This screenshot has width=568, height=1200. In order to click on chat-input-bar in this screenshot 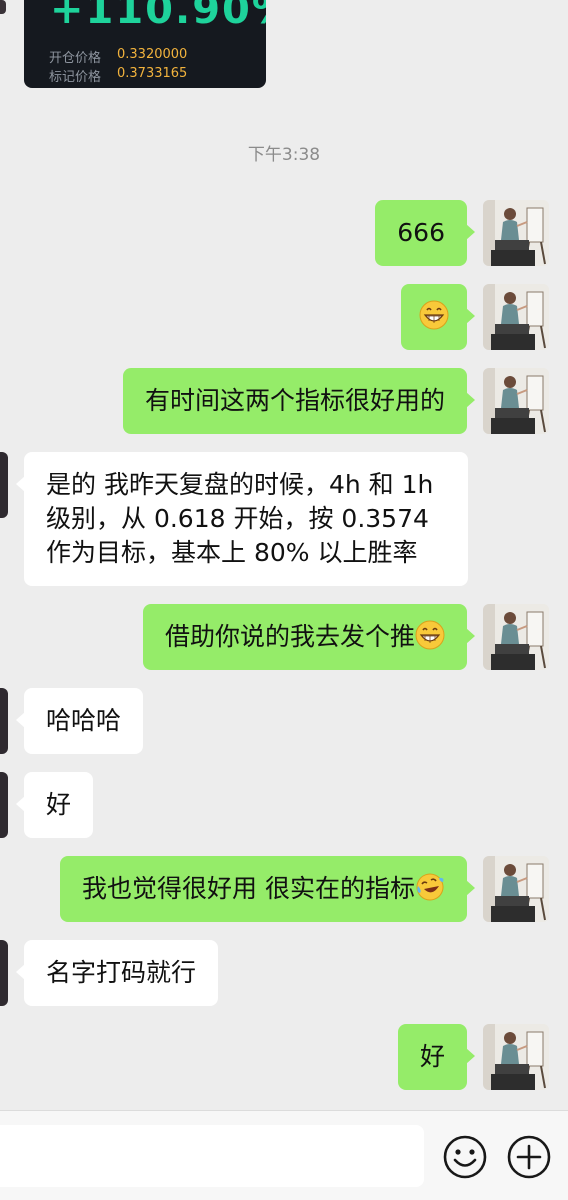, I will do `click(284, 1155)`.